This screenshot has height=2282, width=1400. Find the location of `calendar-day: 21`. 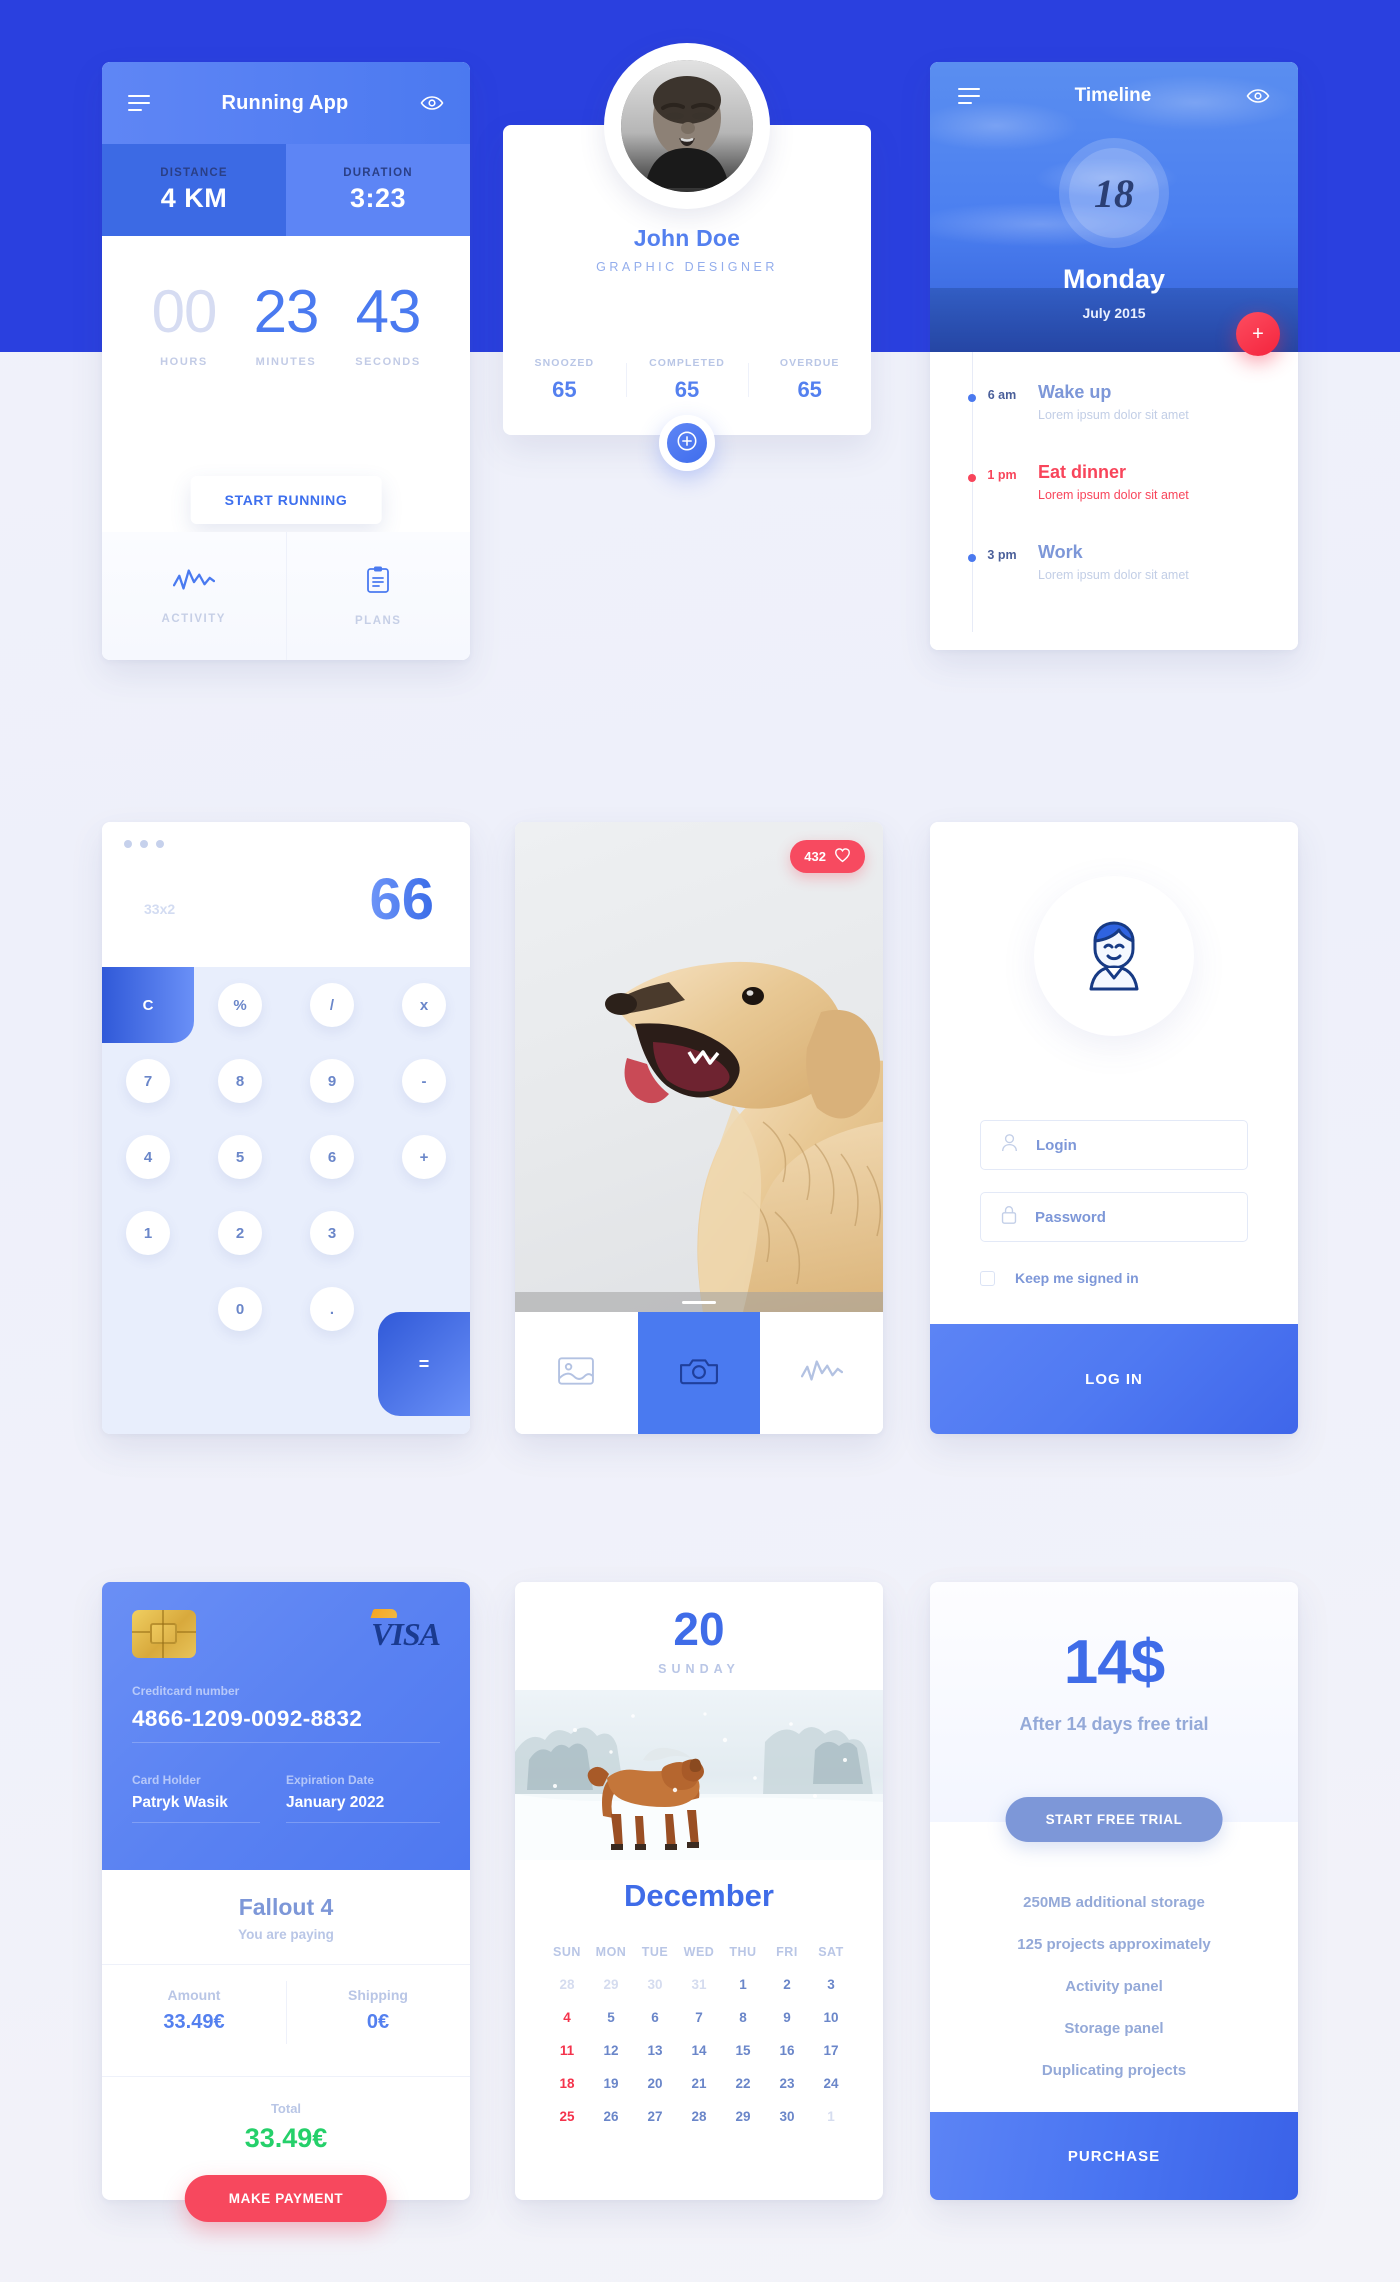

calendar-day: 21 is located at coordinates (699, 2083).